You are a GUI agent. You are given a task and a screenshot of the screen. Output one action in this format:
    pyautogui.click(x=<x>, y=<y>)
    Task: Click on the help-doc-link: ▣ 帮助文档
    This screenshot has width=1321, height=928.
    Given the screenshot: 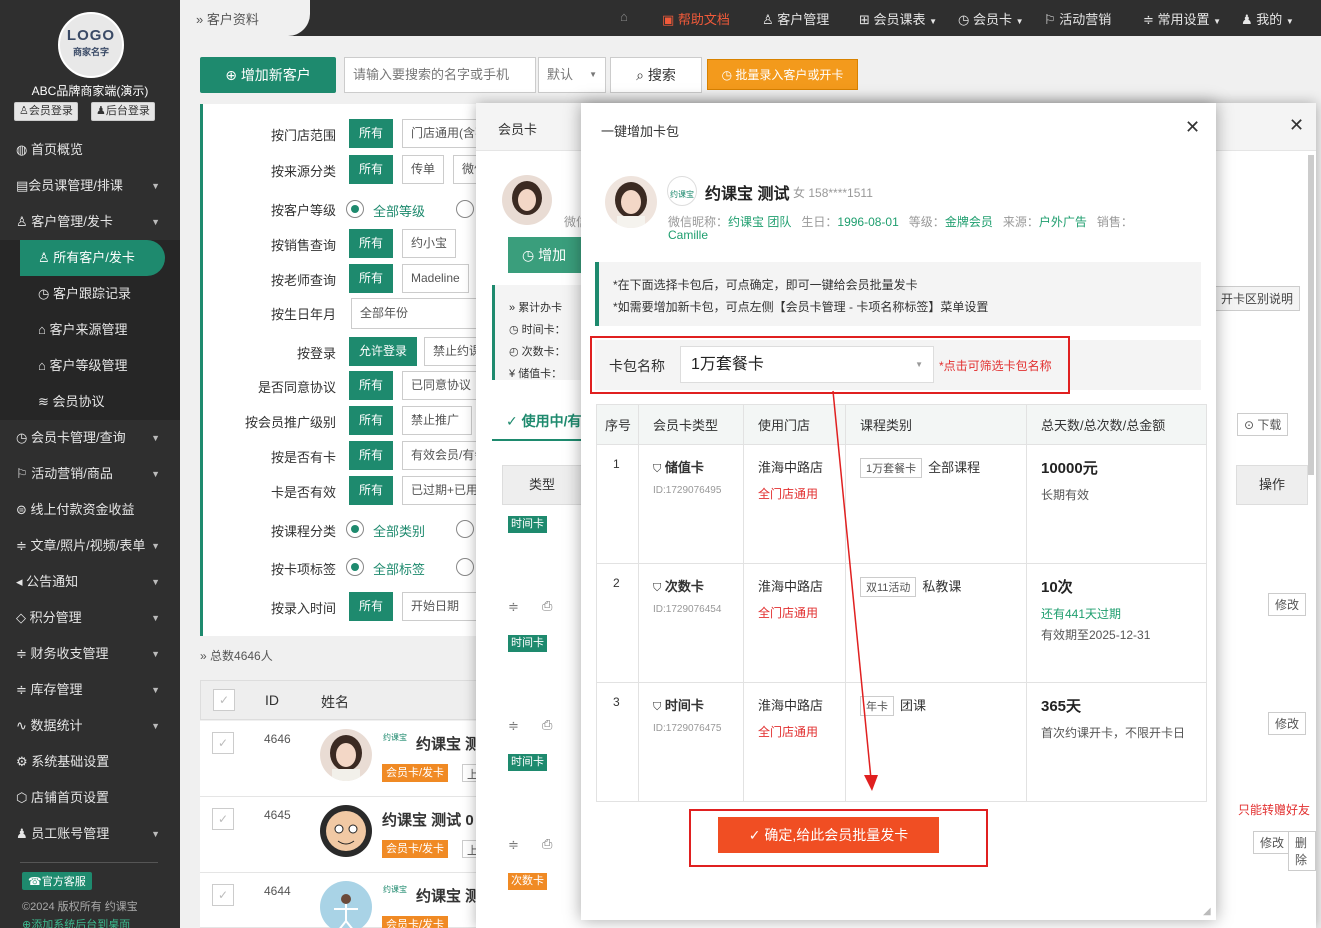 What is the action you would take?
    pyautogui.click(x=696, y=18)
    